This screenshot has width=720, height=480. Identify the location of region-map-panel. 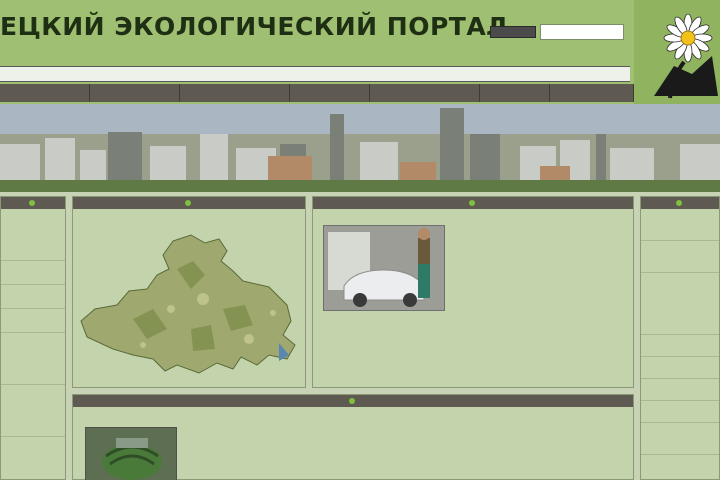
(189, 292).